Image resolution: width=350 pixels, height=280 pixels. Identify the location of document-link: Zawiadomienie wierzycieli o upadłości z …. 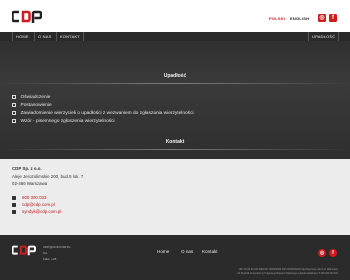
(103, 113).